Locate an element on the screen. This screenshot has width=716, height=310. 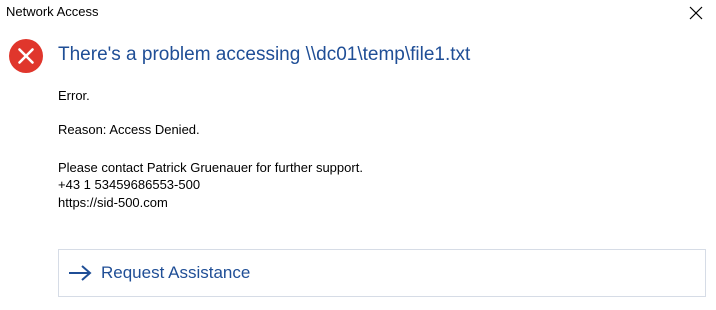
request-assistance-label: Request Assistance is located at coordinates (176, 272).